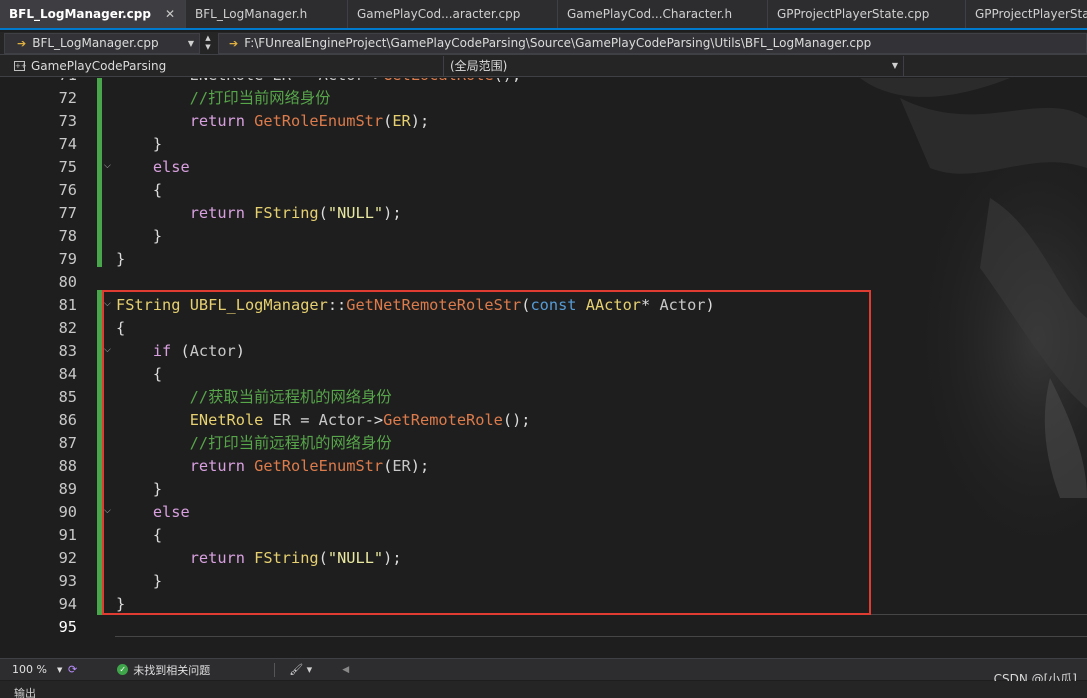 The height and width of the screenshot is (698, 1087). Describe the element at coordinates (543, 689) in the screenshot. I see `output-panel-header: 输出` at that location.